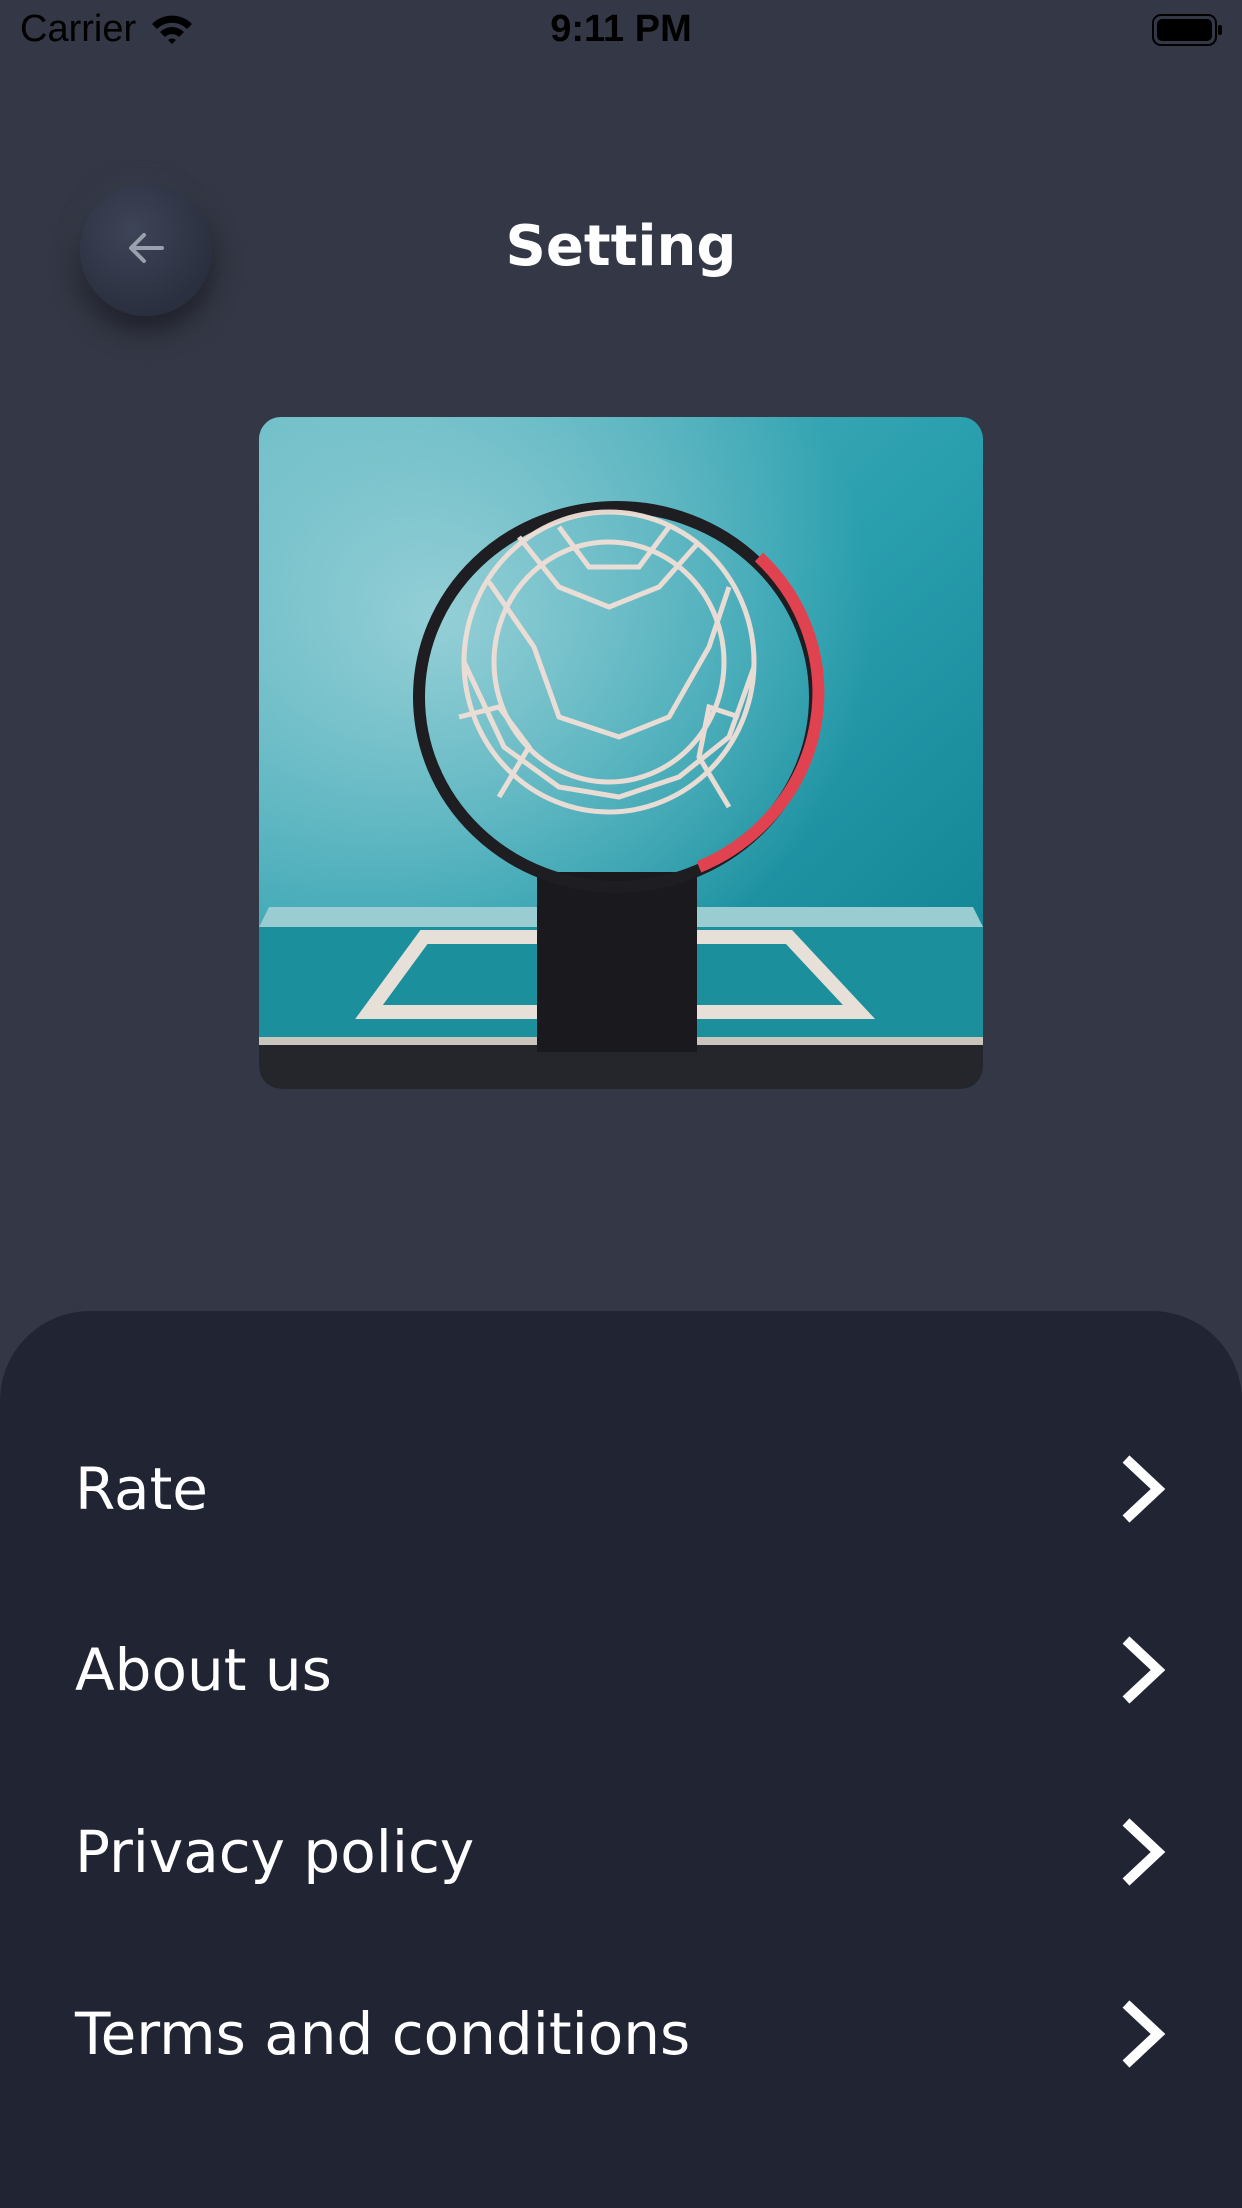 Image resolution: width=1242 pixels, height=2208 pixels. What do you see at coordinates (141, 1489) in the screenshot?
I see `menu-item-label: Rate` at bounding box center [141, 1489].